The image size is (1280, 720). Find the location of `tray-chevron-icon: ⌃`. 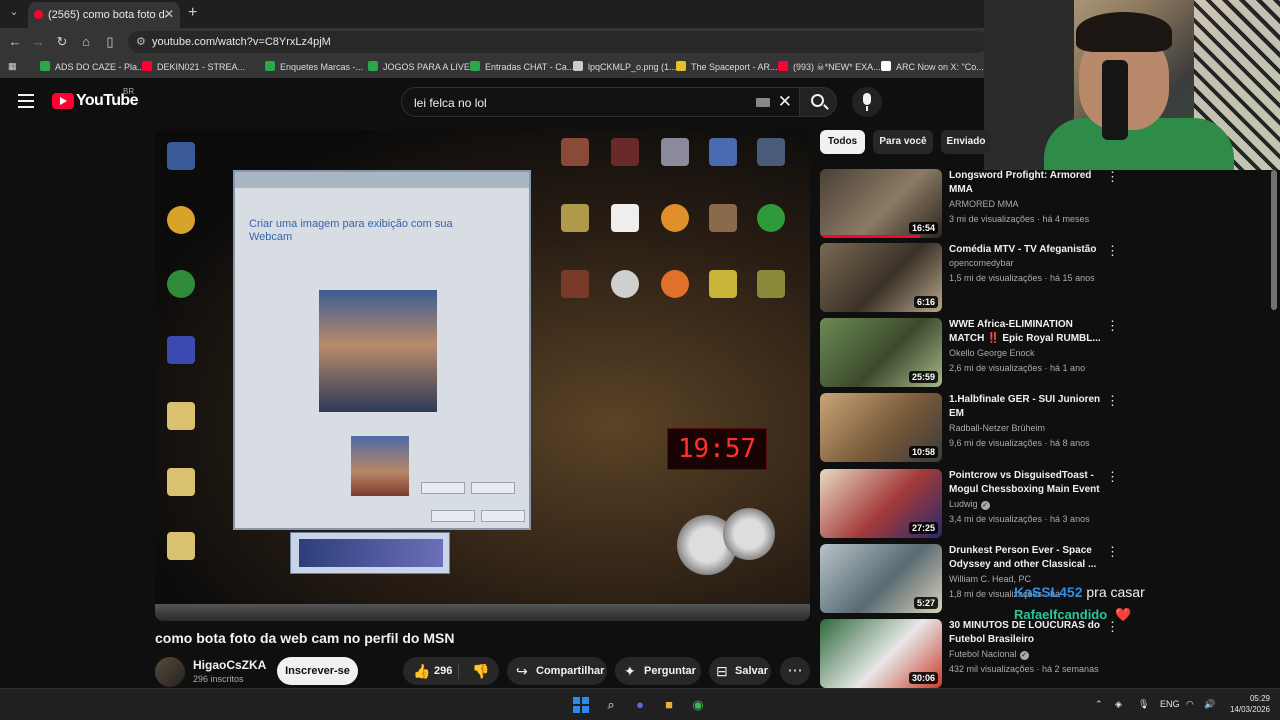

tray-chevron-icon: ⌃ is located at coordinates (1099, 704).